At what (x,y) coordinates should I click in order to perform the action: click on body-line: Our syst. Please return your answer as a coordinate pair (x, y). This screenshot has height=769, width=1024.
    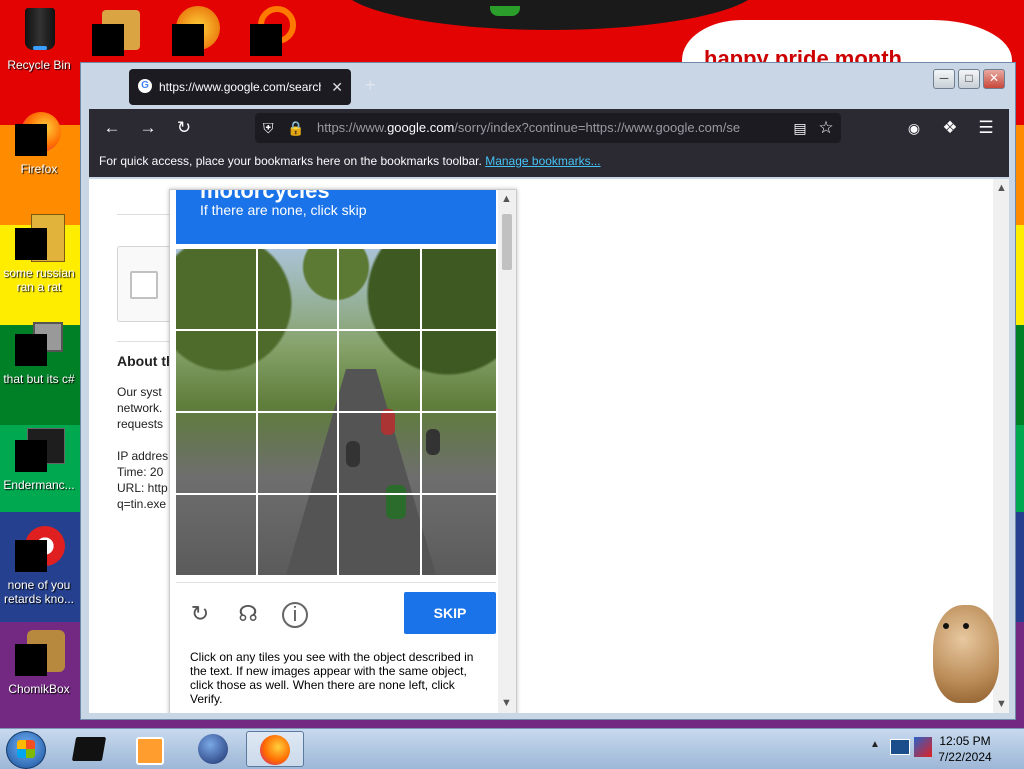
    Looking at the image, I should click on (139, 392).